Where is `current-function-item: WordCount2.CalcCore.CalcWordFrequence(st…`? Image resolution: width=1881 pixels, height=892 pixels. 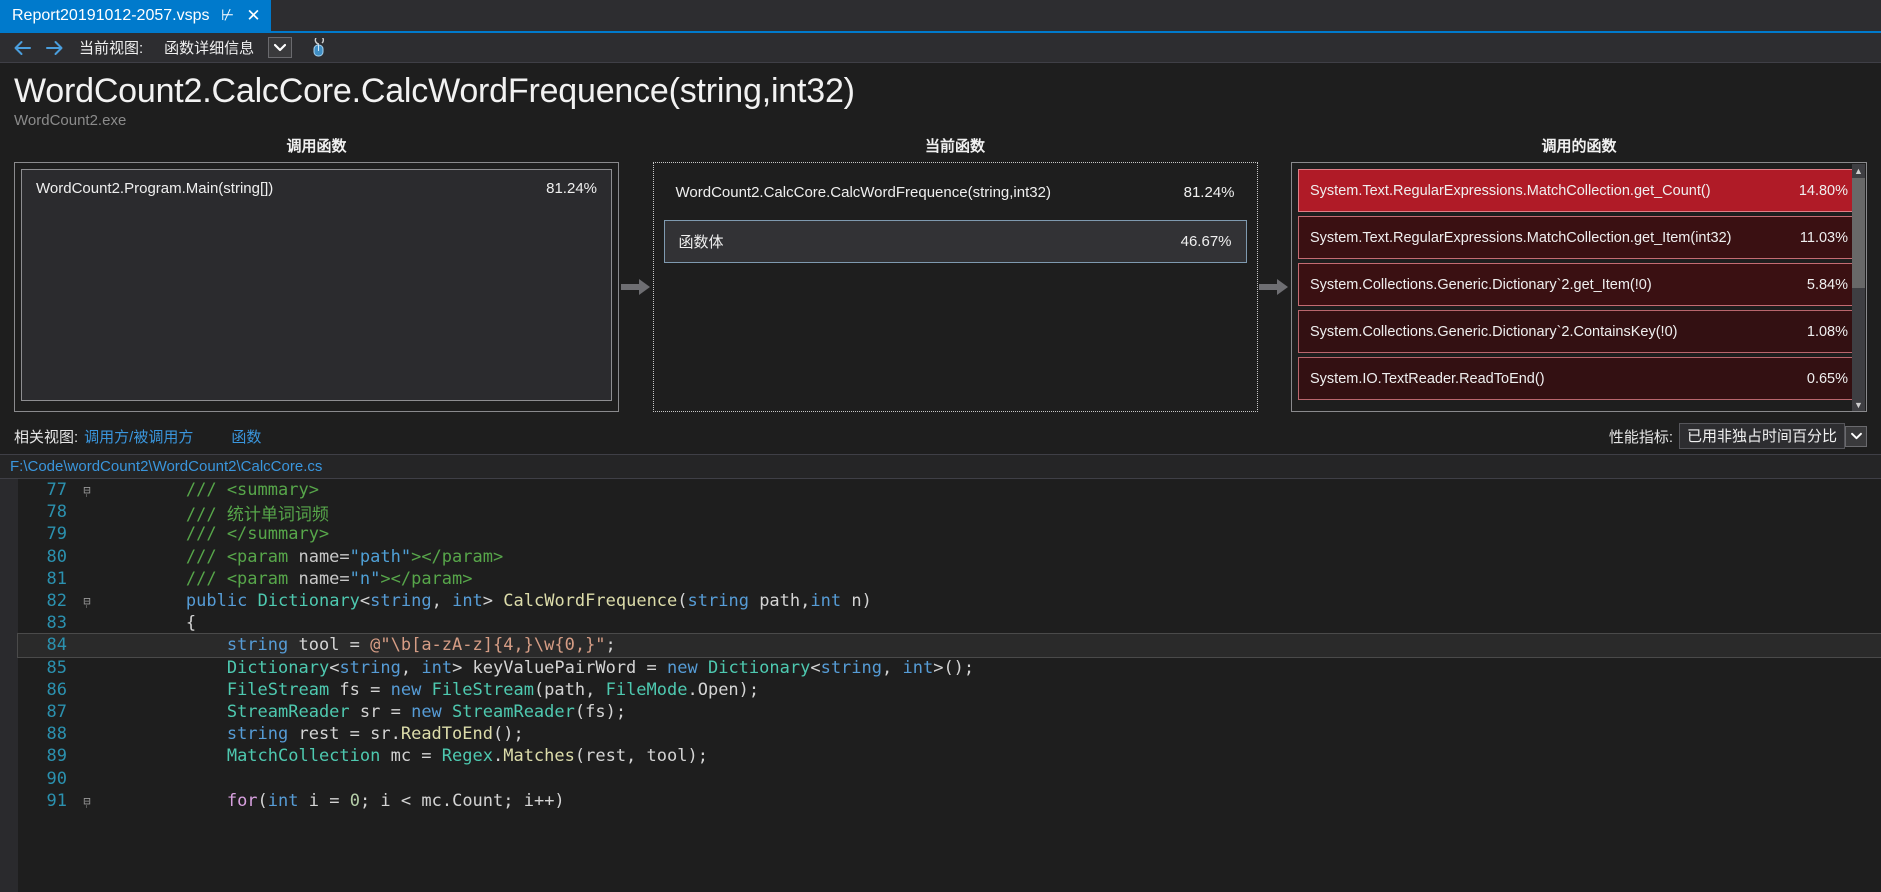 current-function-item: WordCount2.CalcCore.CalcWordFrequence(st… is located at coordinates (955, 192).